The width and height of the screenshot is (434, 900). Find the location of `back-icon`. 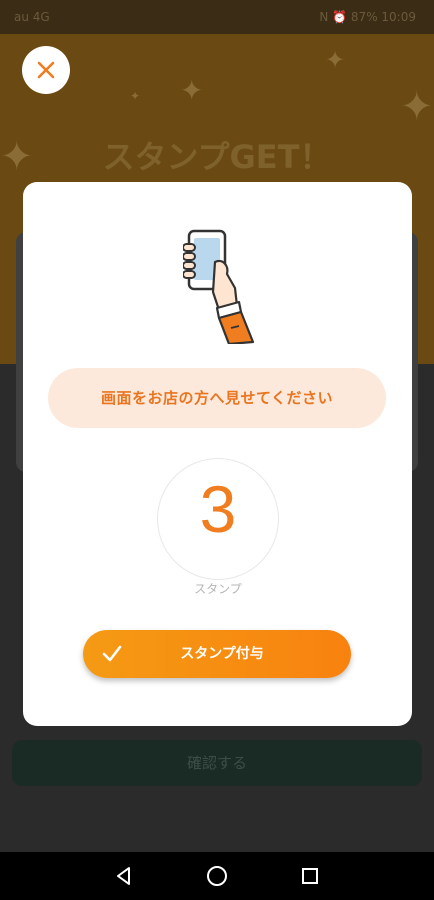

back-icon is located at coordinates (123, 876).